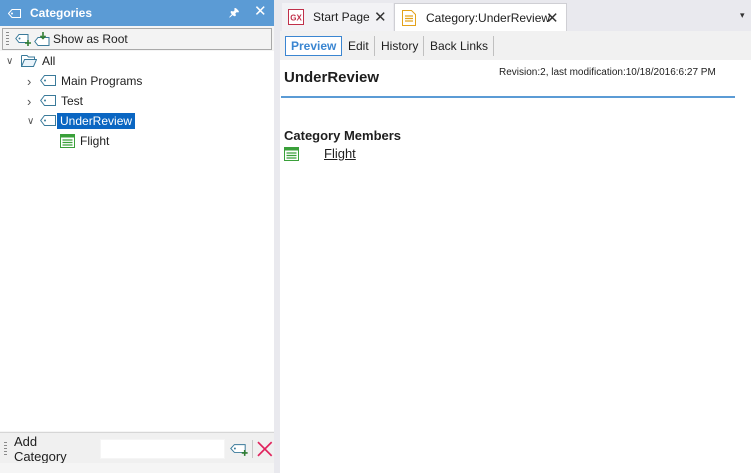  I want to click on panel-title: Categories, so click(61, 13).